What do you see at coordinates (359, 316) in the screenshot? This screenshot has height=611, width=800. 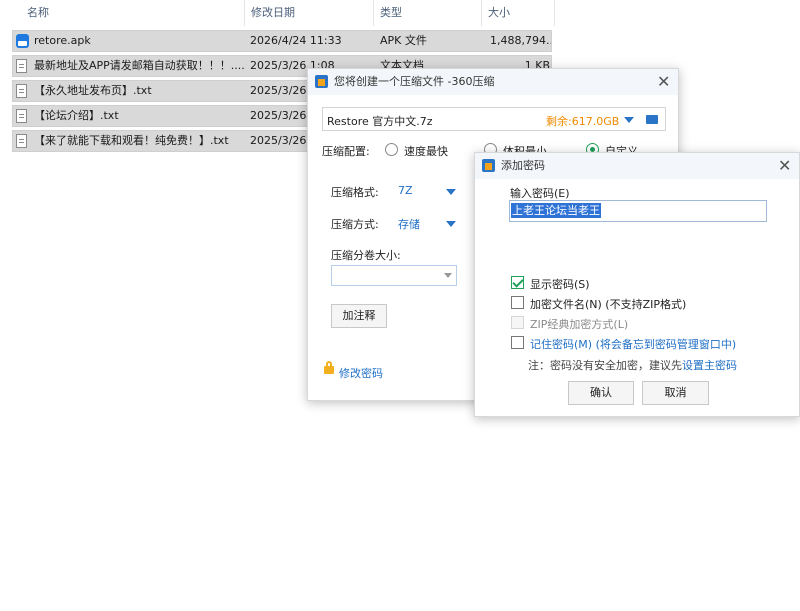 I see `add-comment-button: 加注释` at bounding box center [359, 316].